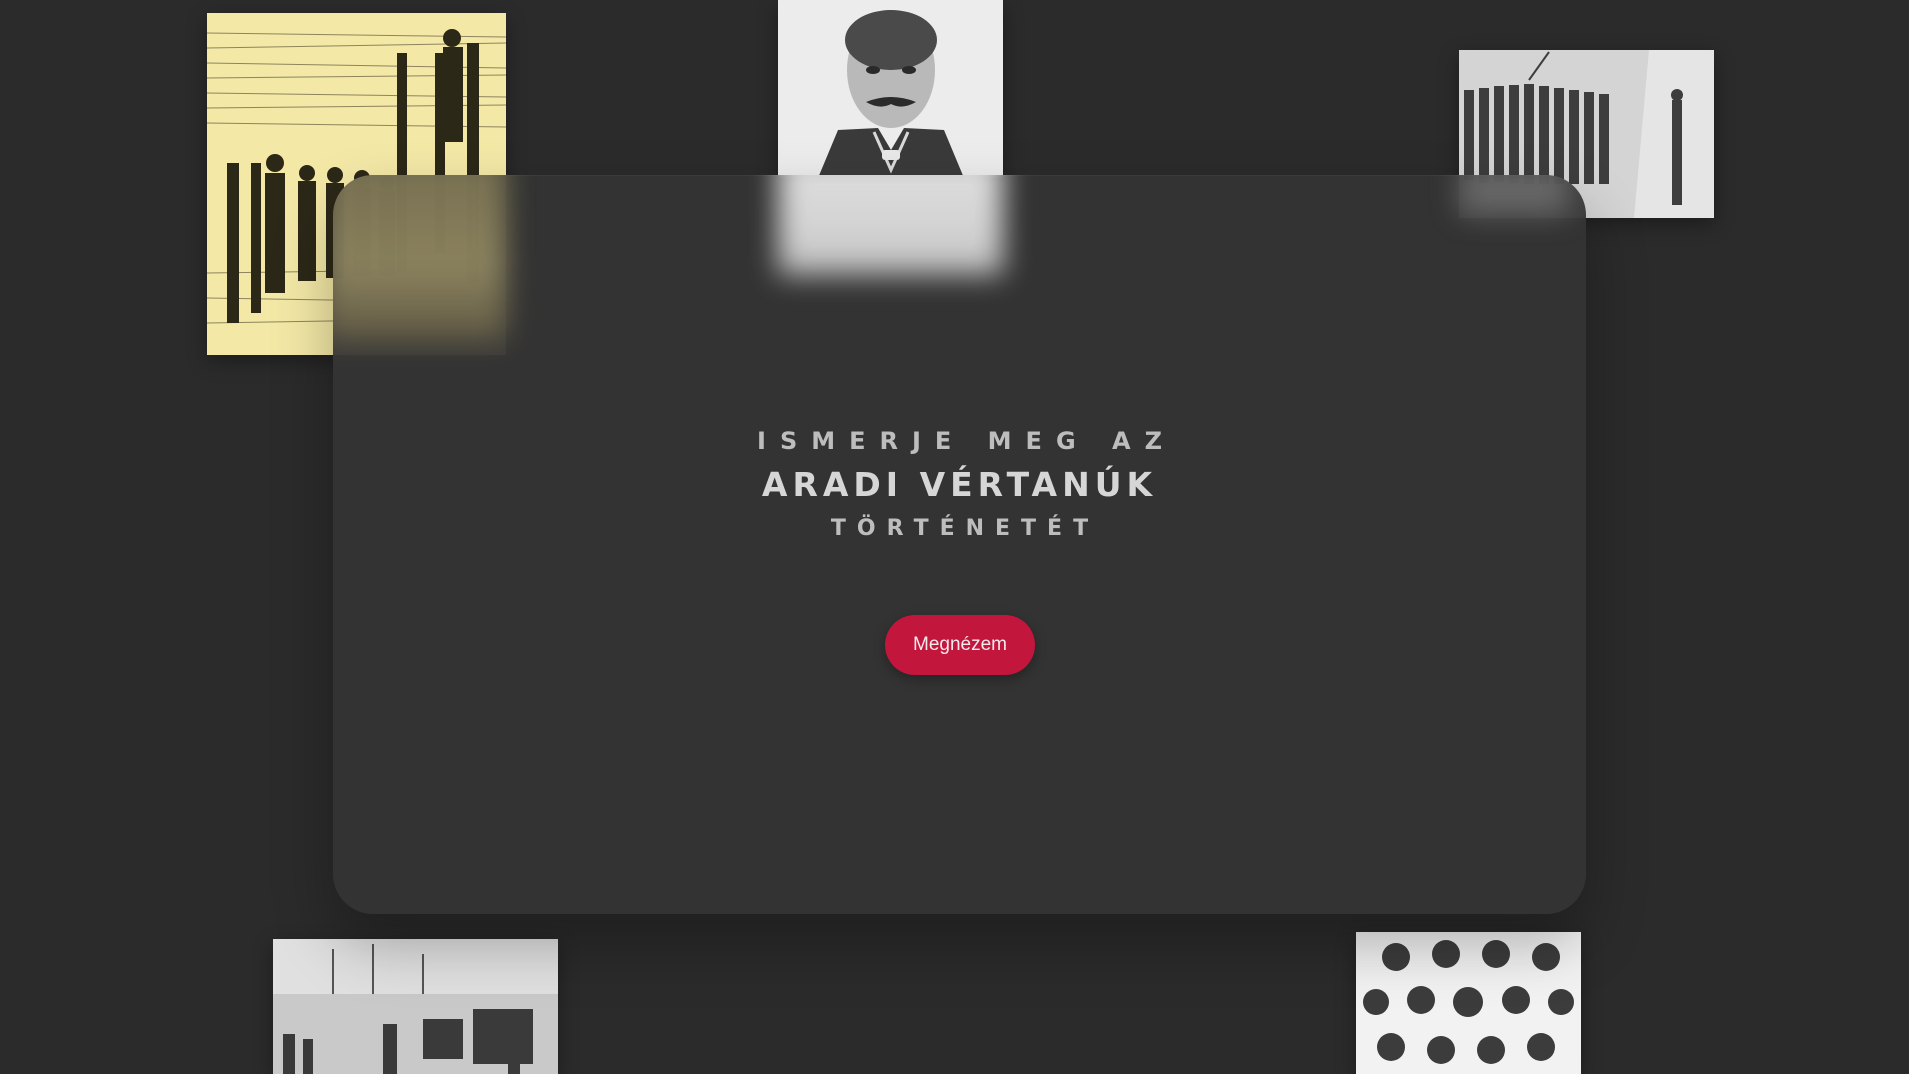 The height and width of the screenshot is (1074, 1909). I want to click on hero-line-title: ARADI VÉRTANÚK, so click(959, 484).